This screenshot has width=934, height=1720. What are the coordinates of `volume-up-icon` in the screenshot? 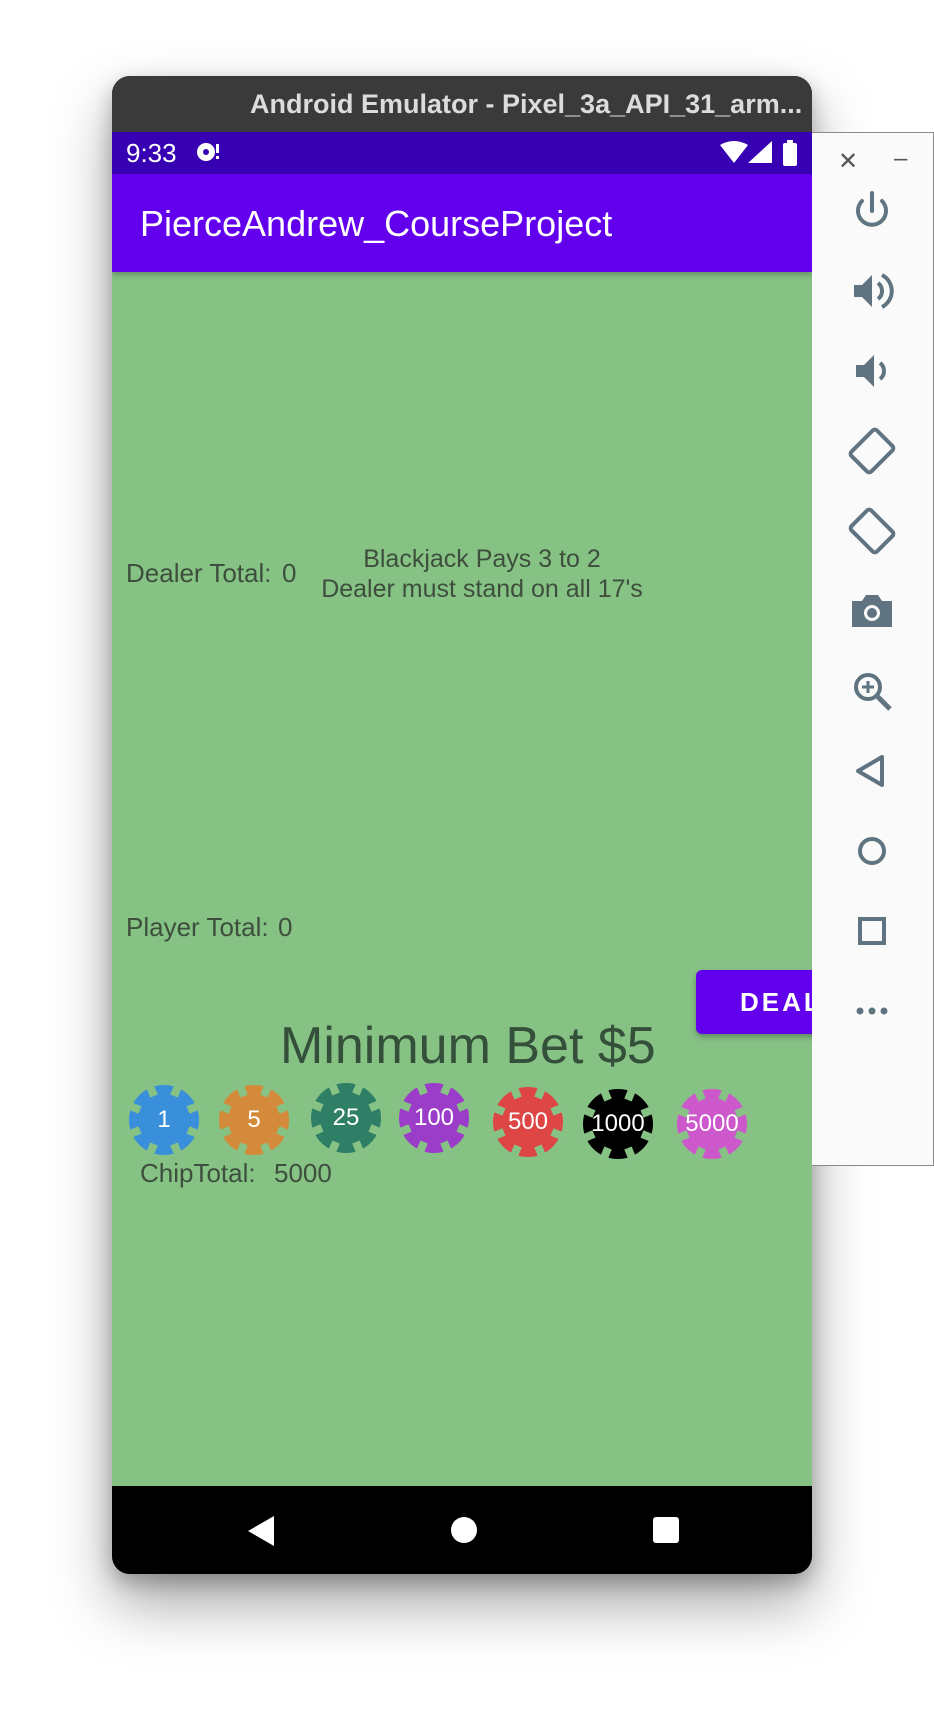 It's located at (872, 291).